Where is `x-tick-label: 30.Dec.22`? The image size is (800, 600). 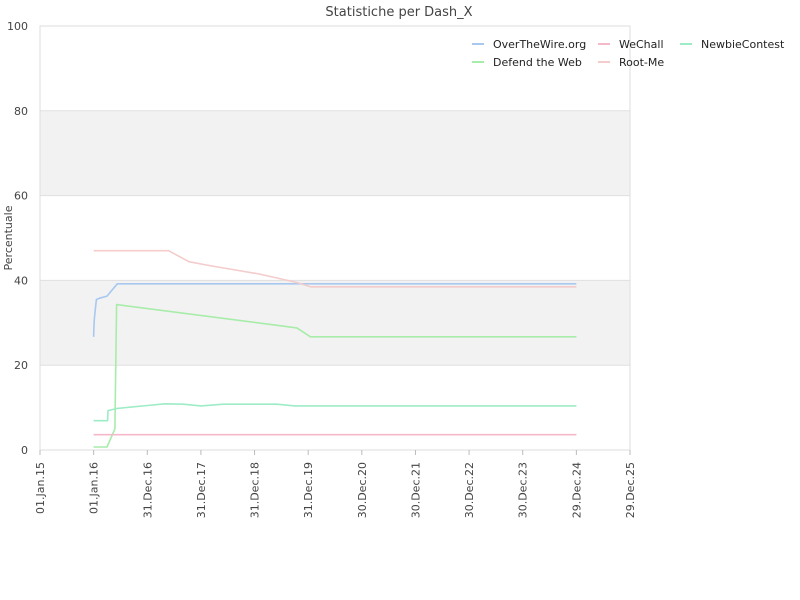 x-tick-label: 30.Dec.22 is located at coordinates (469, 490).